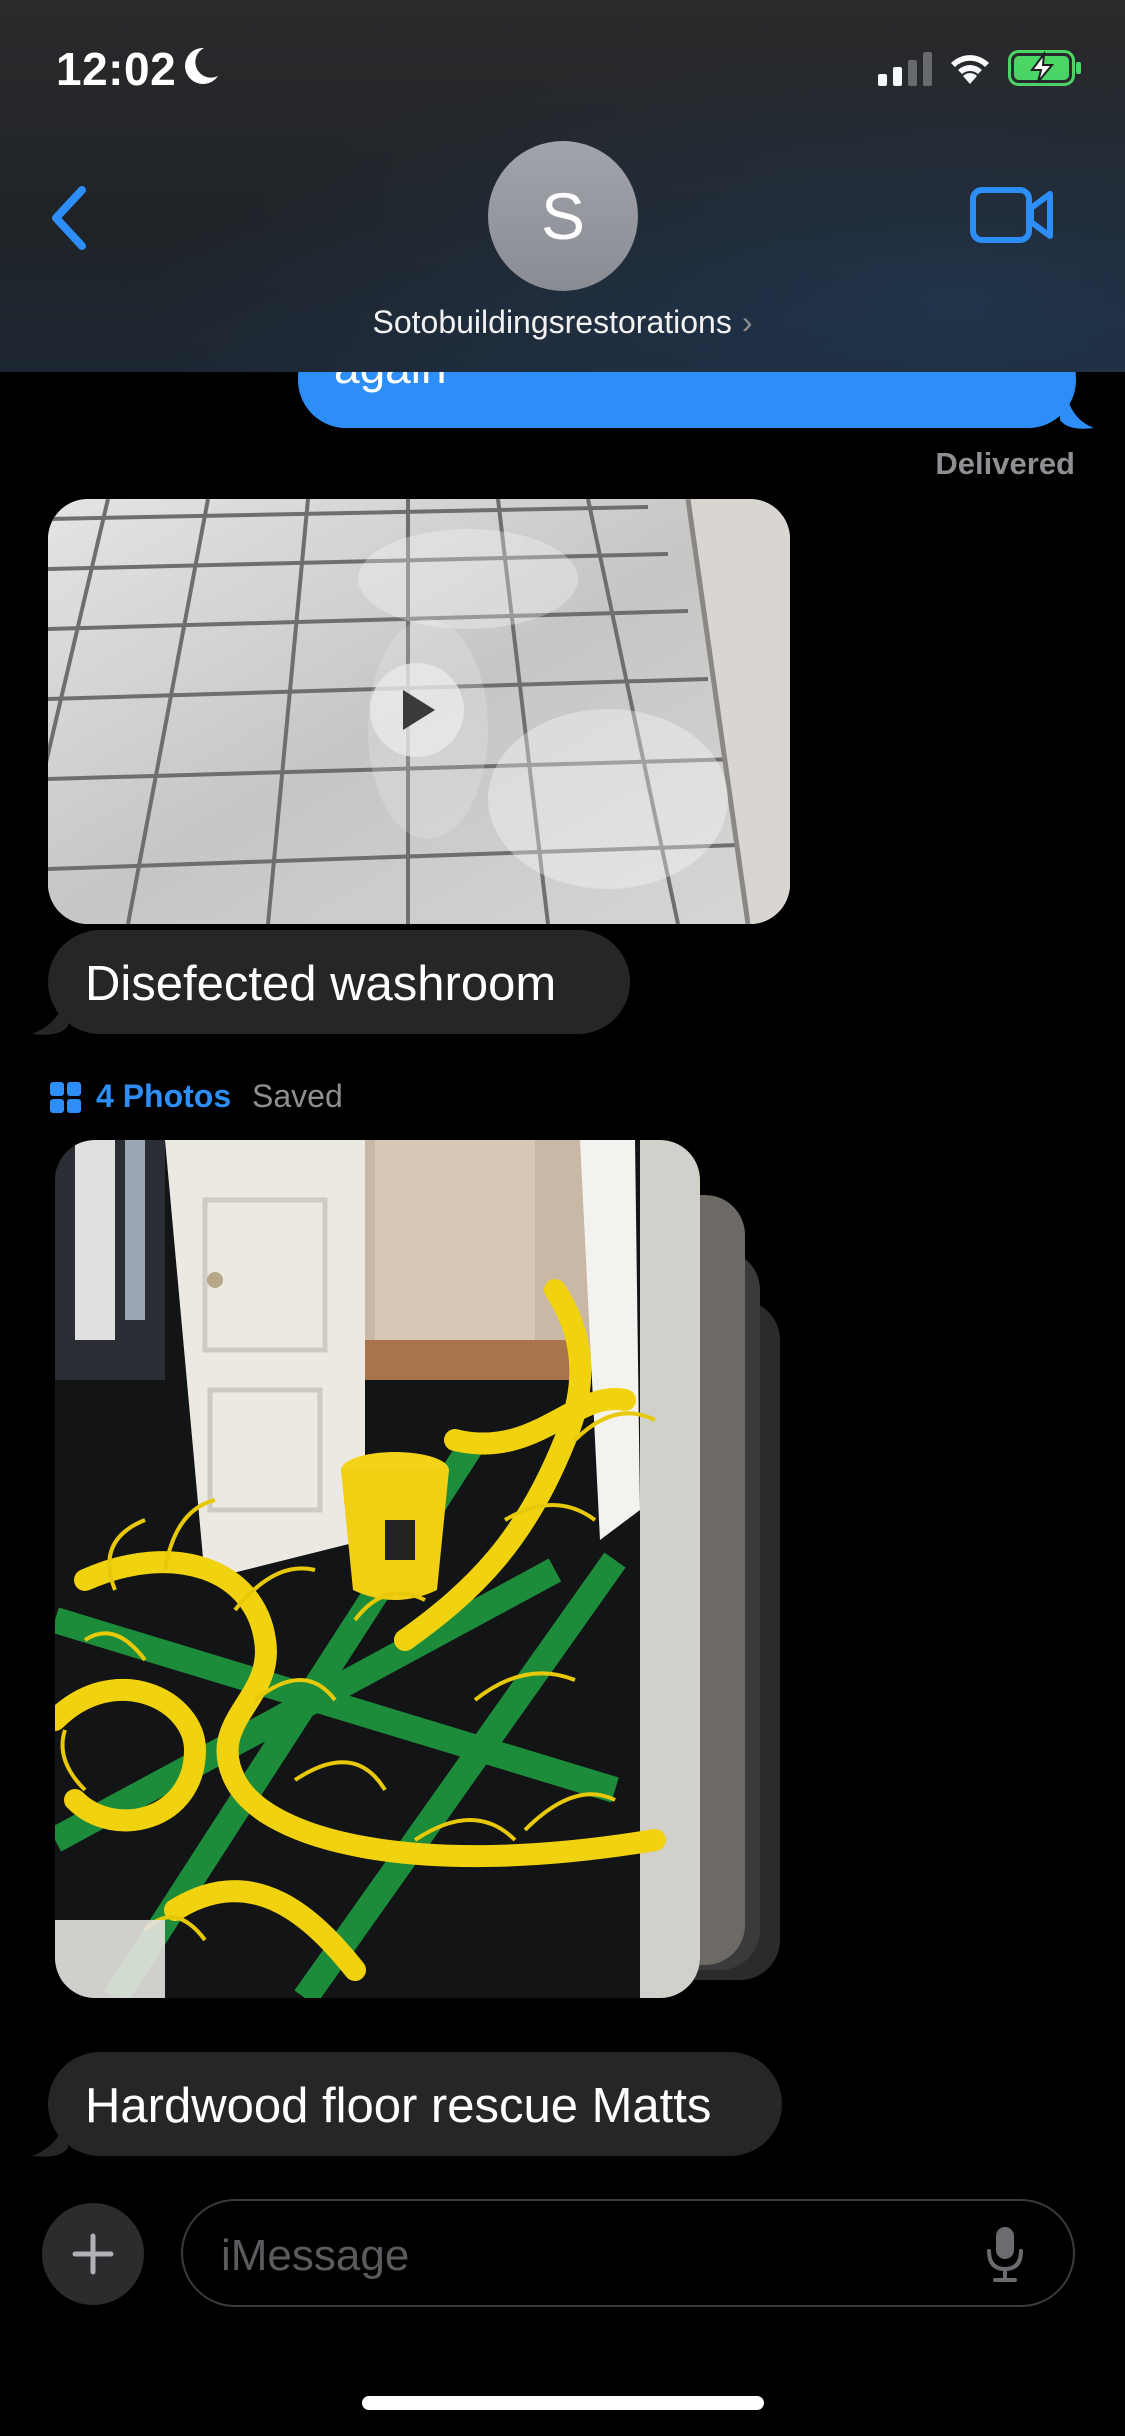 The width and height of the screenshot is (1125, 2436). I want to click on plus-icon, so click(93, 2254).